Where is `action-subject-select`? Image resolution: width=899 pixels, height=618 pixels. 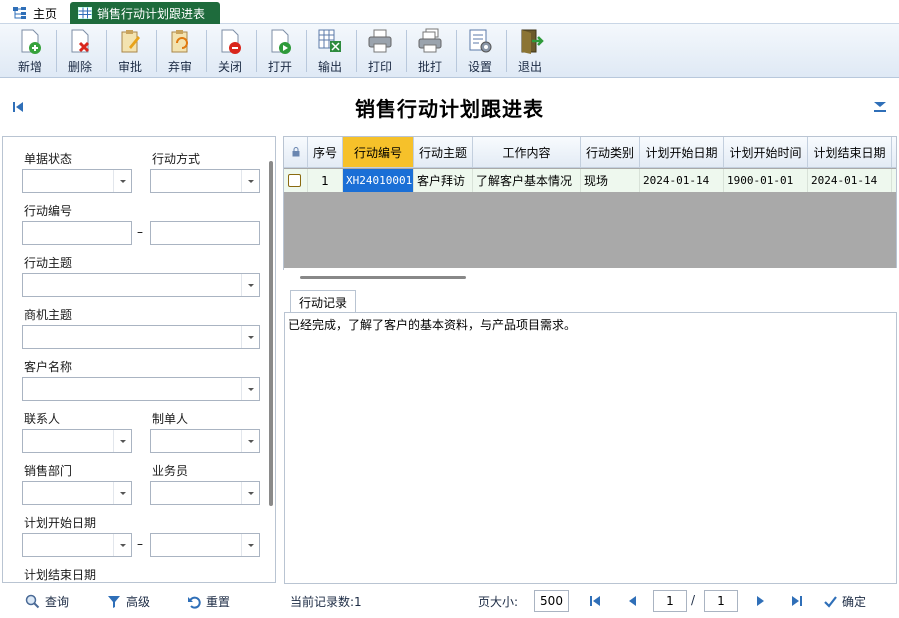
action-subject-select is located at coordinates (141, 285).